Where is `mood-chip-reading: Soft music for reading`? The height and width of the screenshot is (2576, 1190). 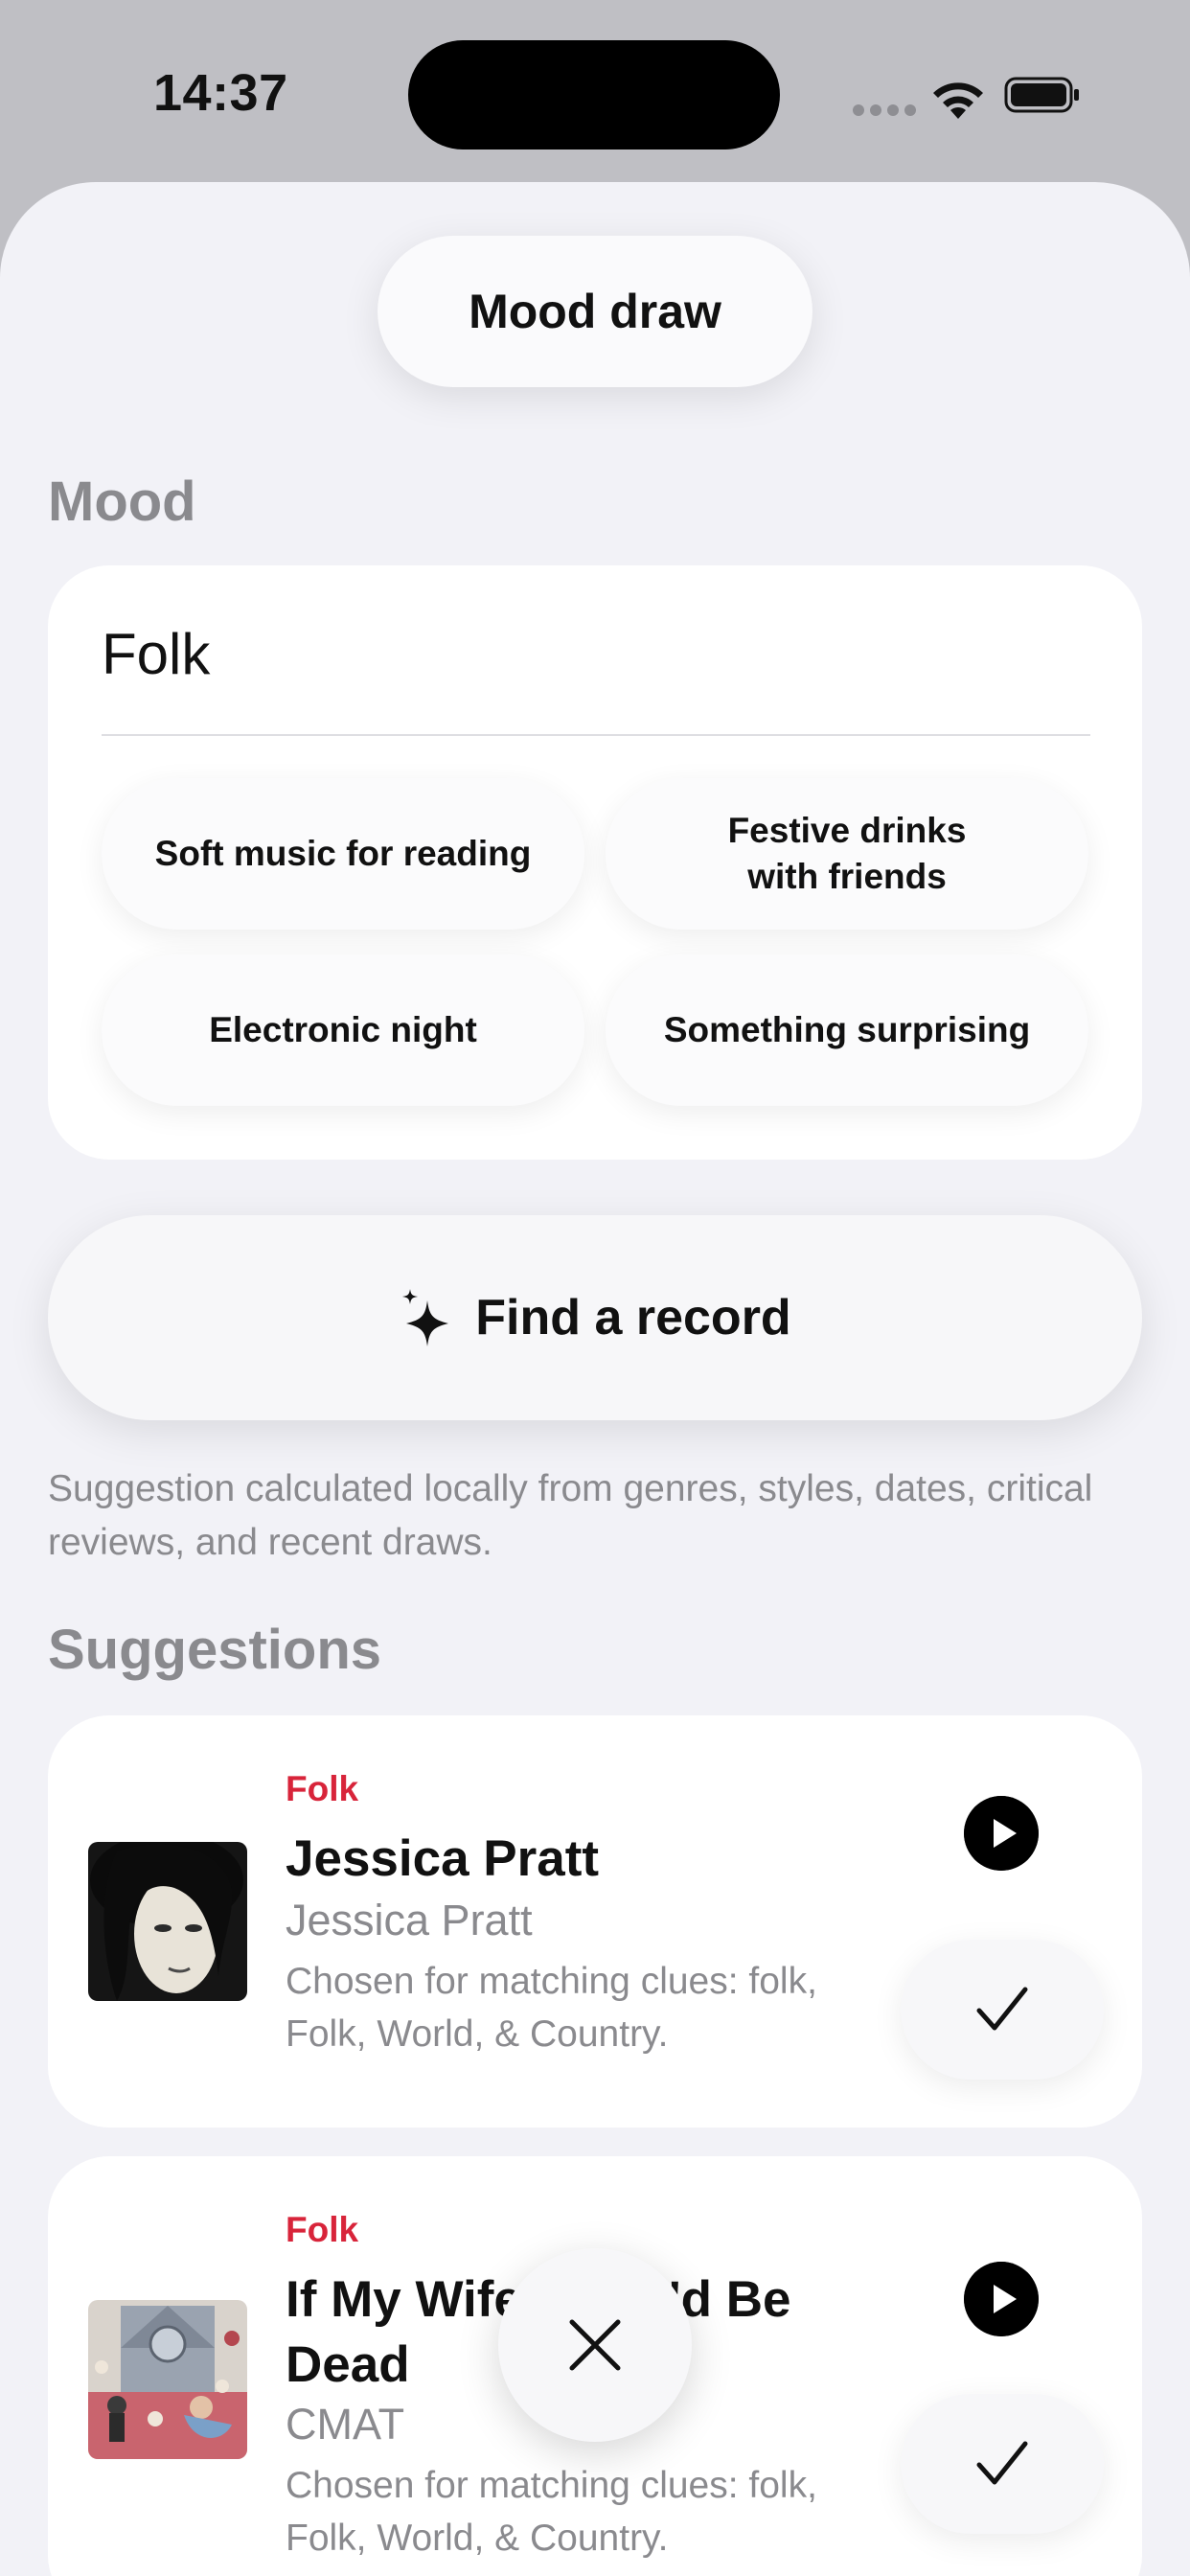
mood-chip-reading: Soft music for reading is located at coordinates (343, 854).